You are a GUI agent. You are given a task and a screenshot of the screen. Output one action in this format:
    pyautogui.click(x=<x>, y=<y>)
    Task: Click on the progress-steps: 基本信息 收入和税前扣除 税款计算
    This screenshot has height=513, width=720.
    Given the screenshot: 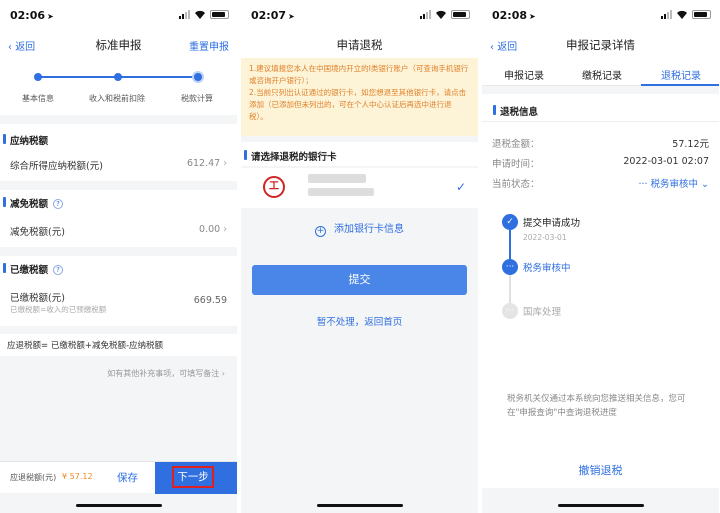 What is the action you would take?
    pyautogui.click(x=118, y=86)
    